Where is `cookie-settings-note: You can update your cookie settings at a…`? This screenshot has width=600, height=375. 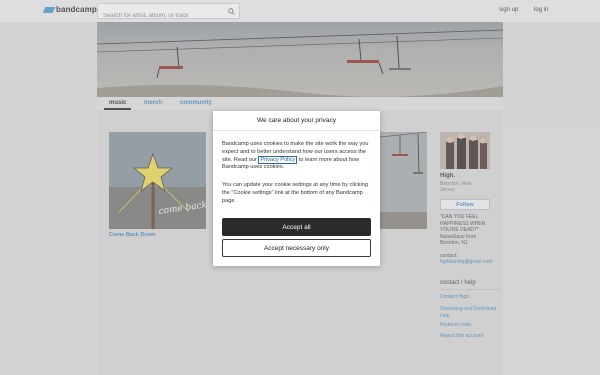 cookie-settings-note: You can update your cookie settings at a… is located at coordinates (295, 193).